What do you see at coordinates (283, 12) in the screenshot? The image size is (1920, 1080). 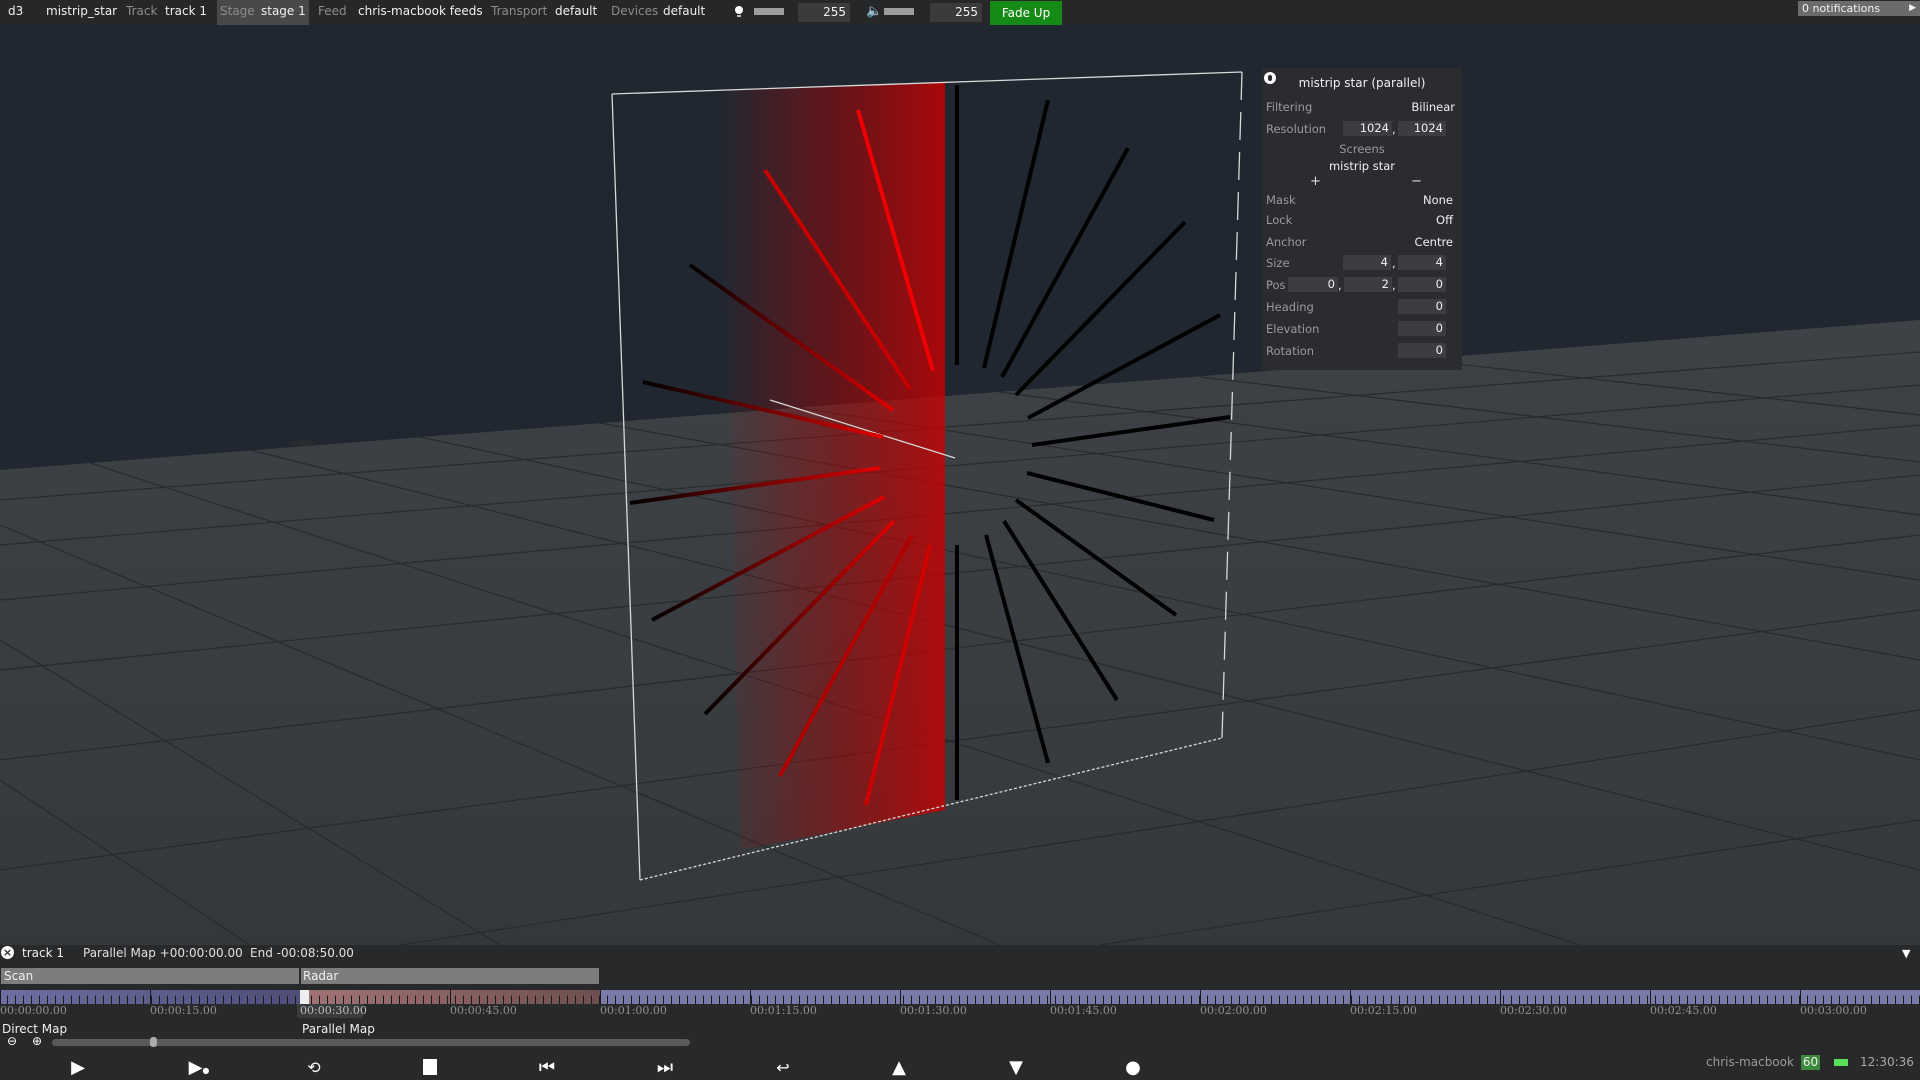 I see `stage-value: stage 1` at bounding box center [283, 12].